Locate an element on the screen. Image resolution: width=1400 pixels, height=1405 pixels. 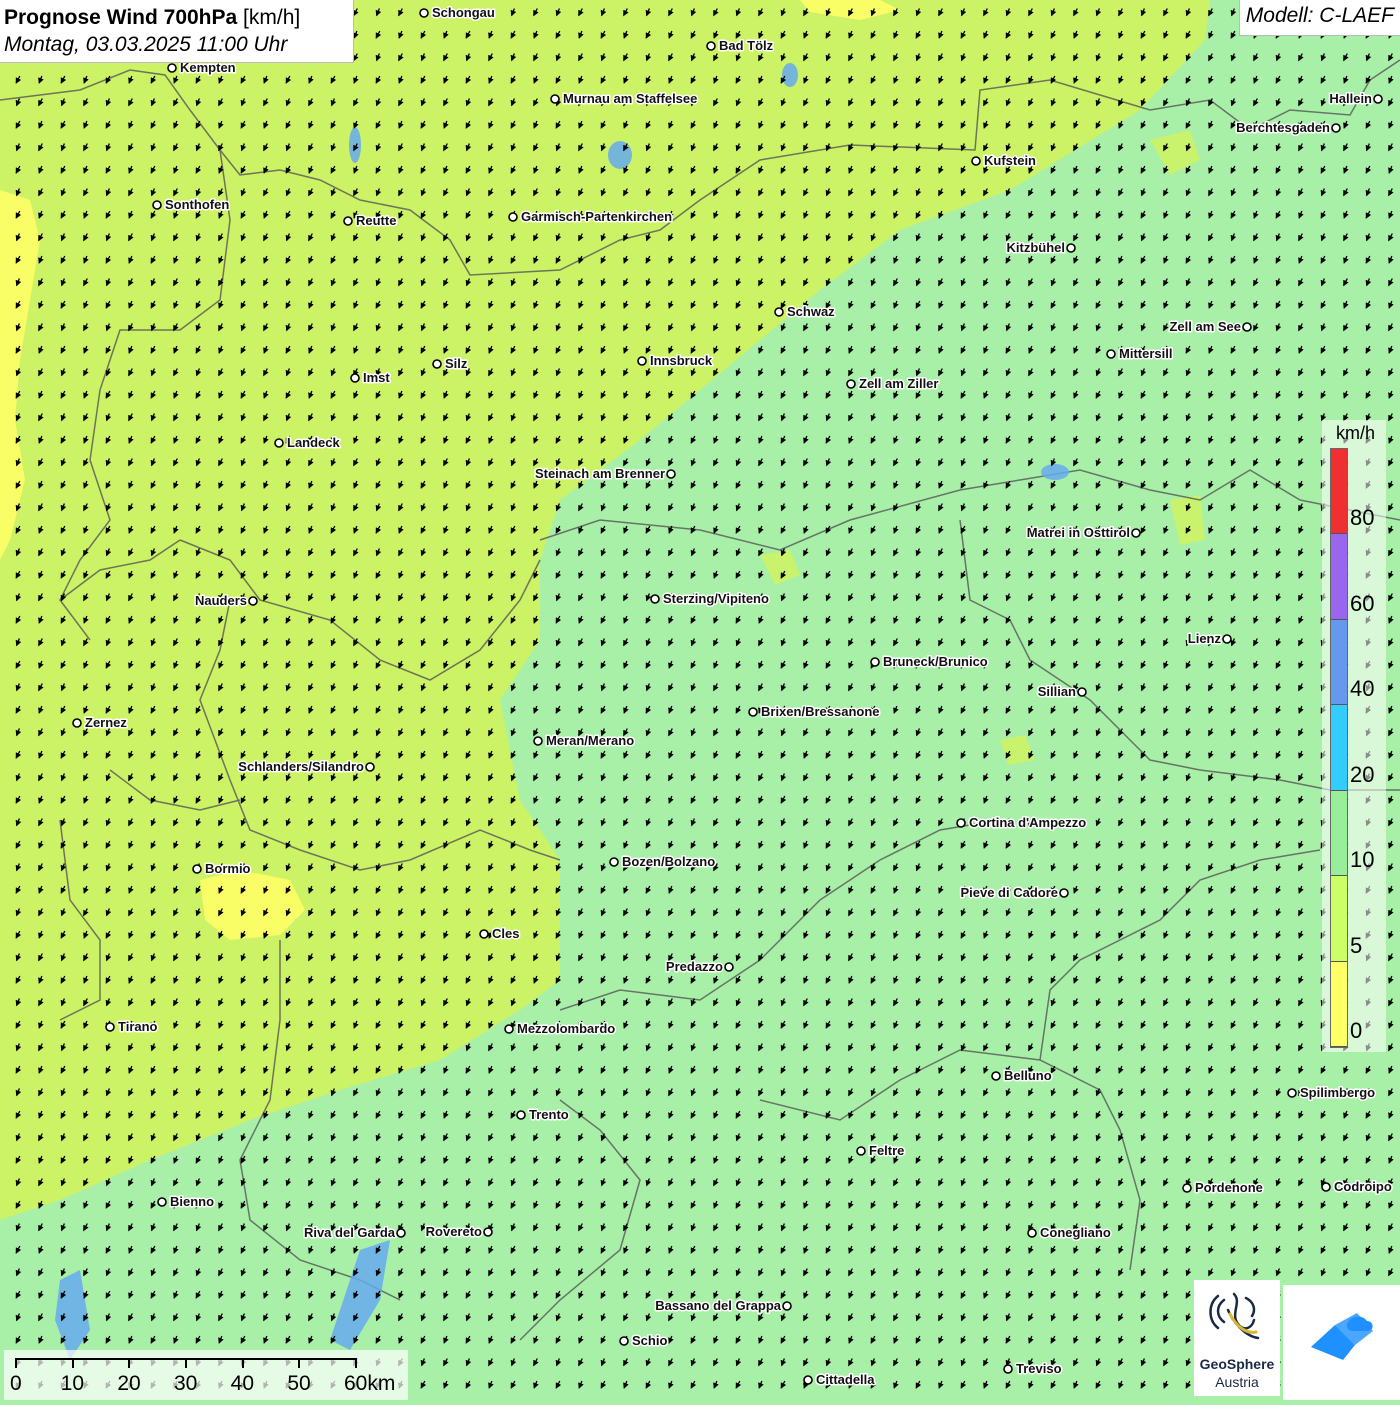
city-marker: Zell am See is located at coordinates (1210, 327).